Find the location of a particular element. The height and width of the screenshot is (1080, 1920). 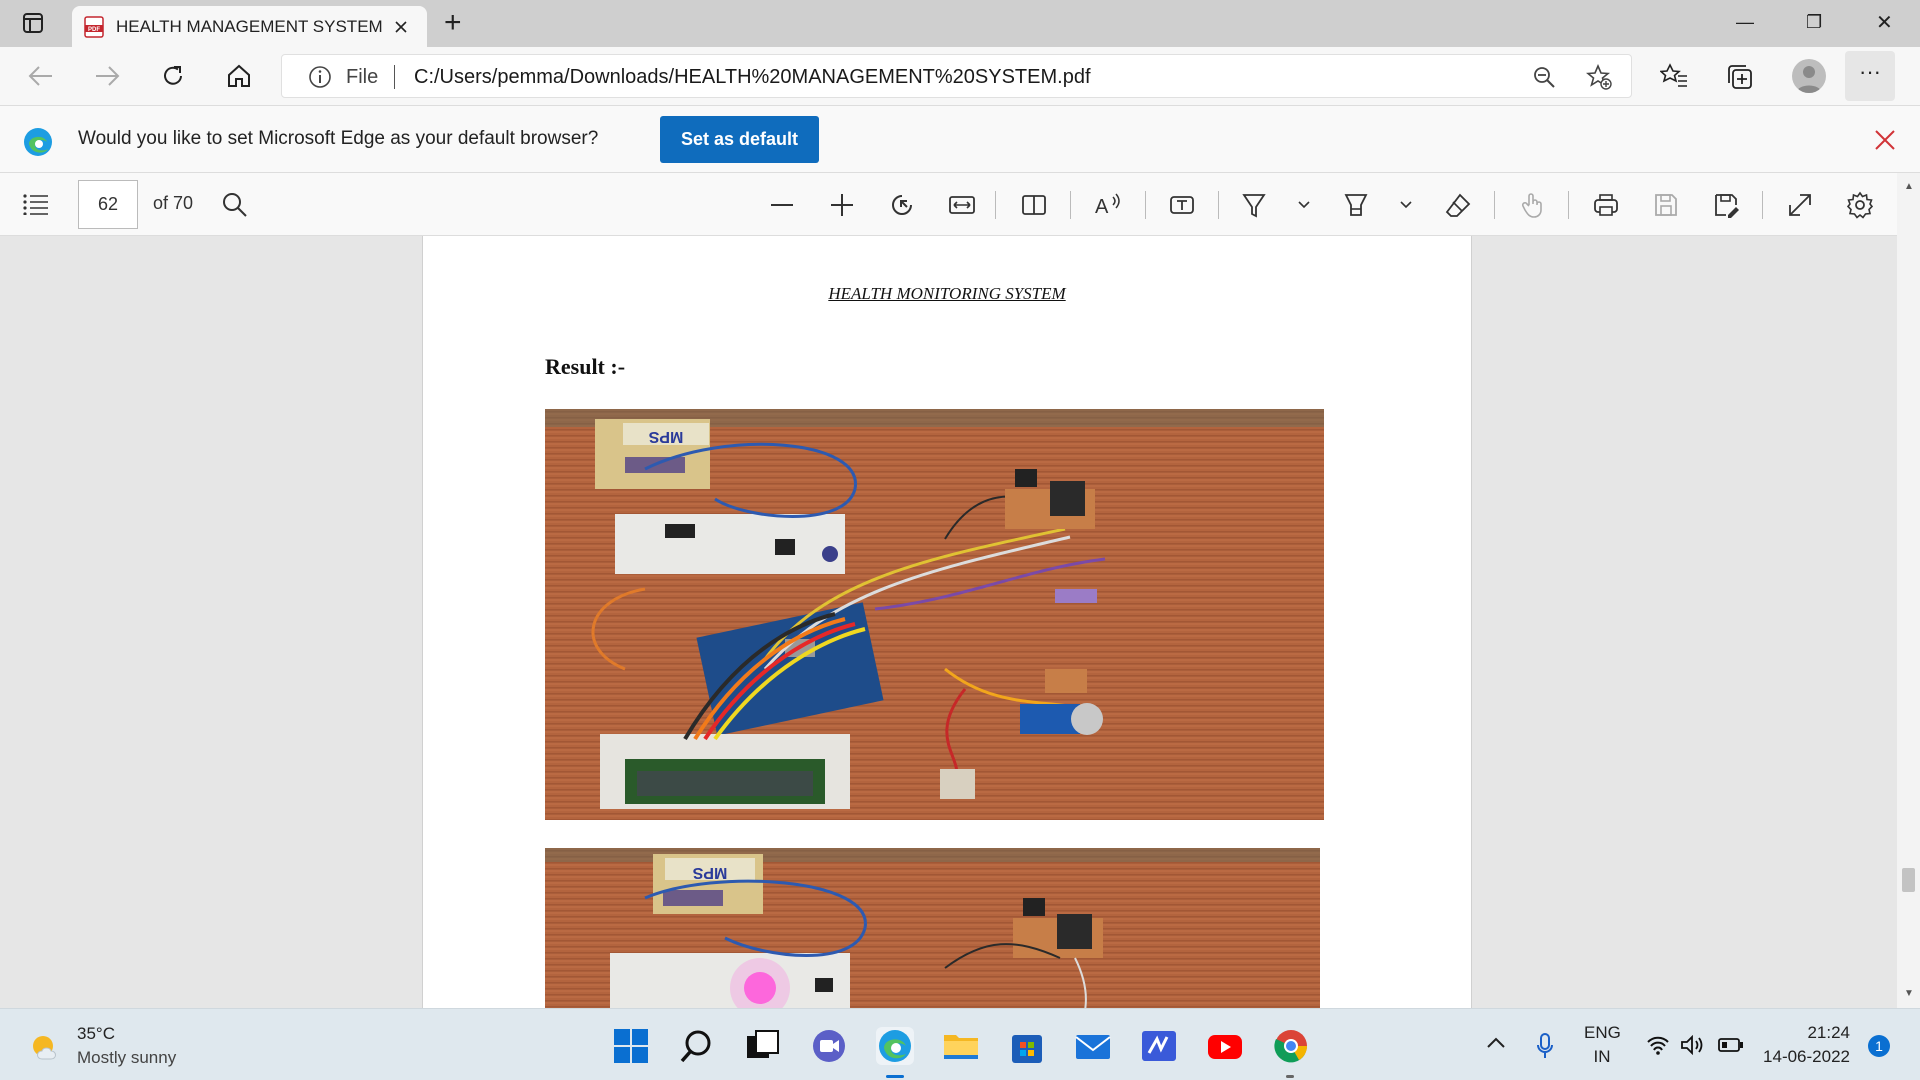

task-view-icon is located at coordinates (763, 1046).